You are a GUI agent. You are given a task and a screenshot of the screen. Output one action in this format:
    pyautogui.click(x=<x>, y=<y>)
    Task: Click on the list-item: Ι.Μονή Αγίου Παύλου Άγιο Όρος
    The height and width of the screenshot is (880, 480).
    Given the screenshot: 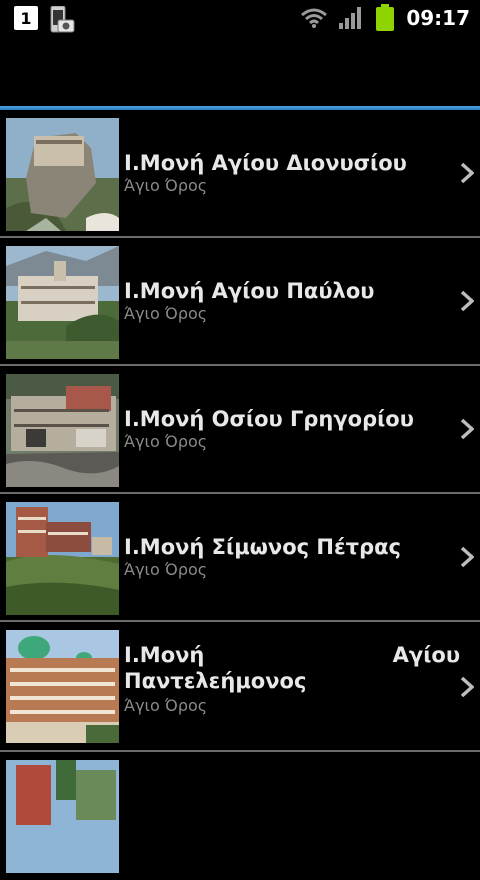 What is the action you would take?
    pyautogui.click(x=240, y=302)
    